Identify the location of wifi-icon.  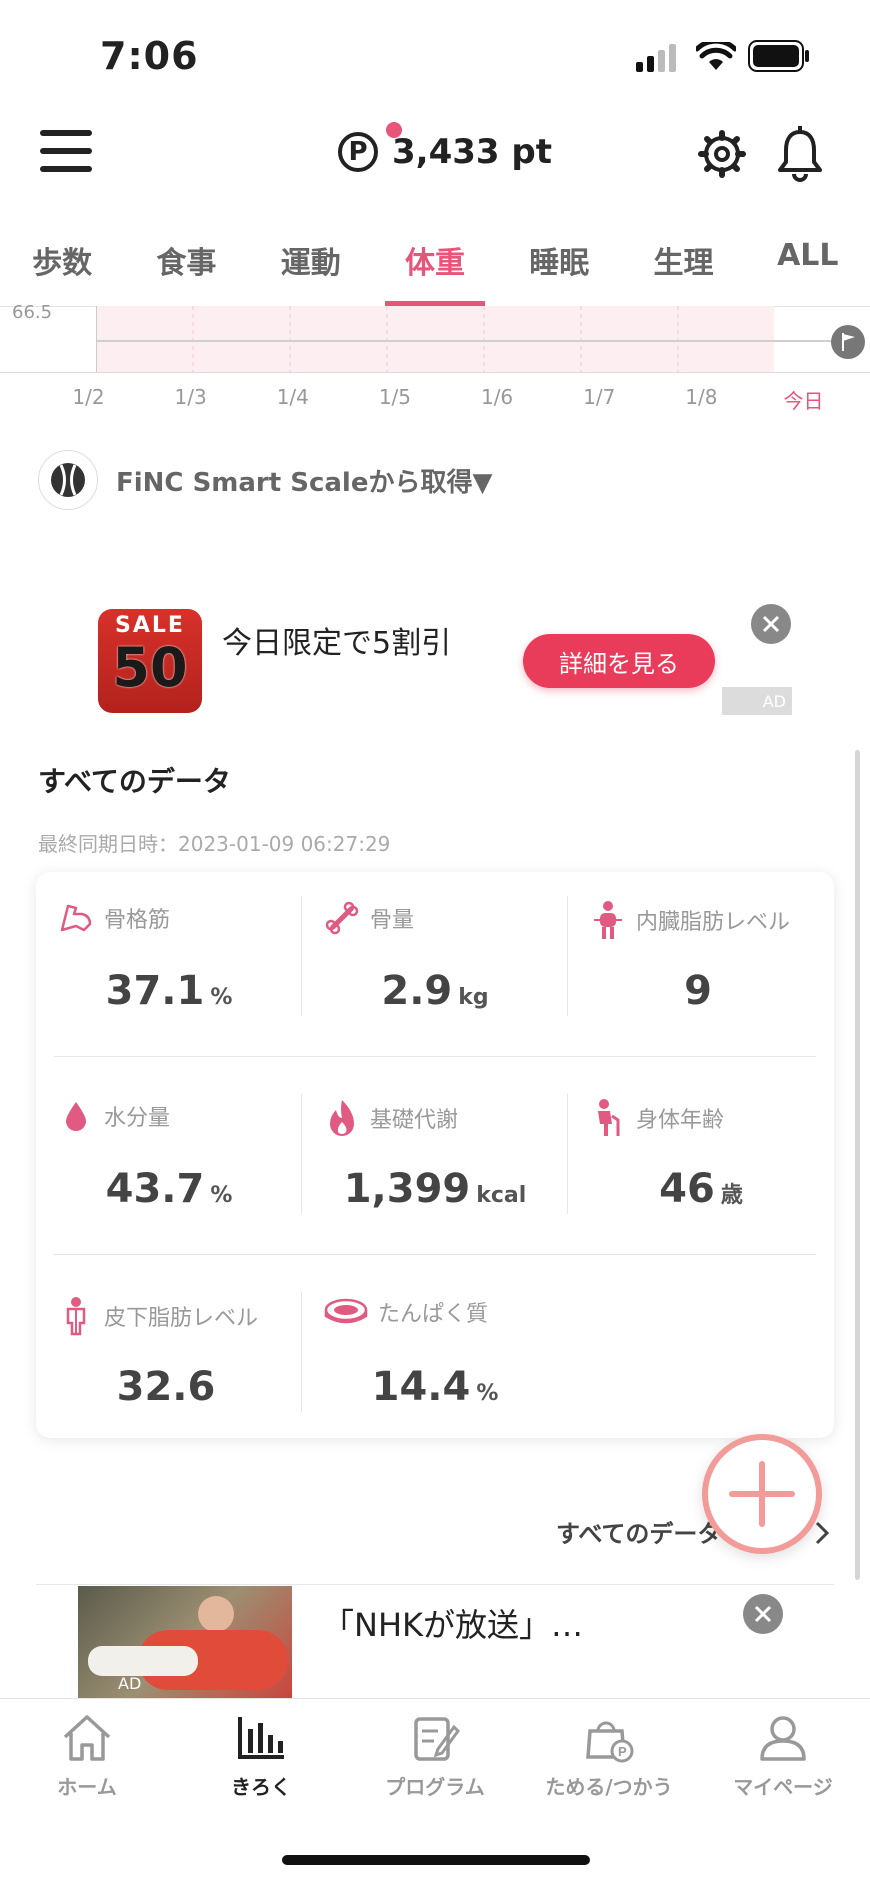
(716, 56).